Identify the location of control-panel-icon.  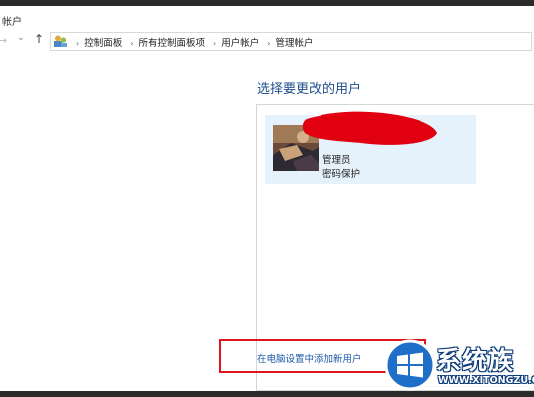
(60, 41).